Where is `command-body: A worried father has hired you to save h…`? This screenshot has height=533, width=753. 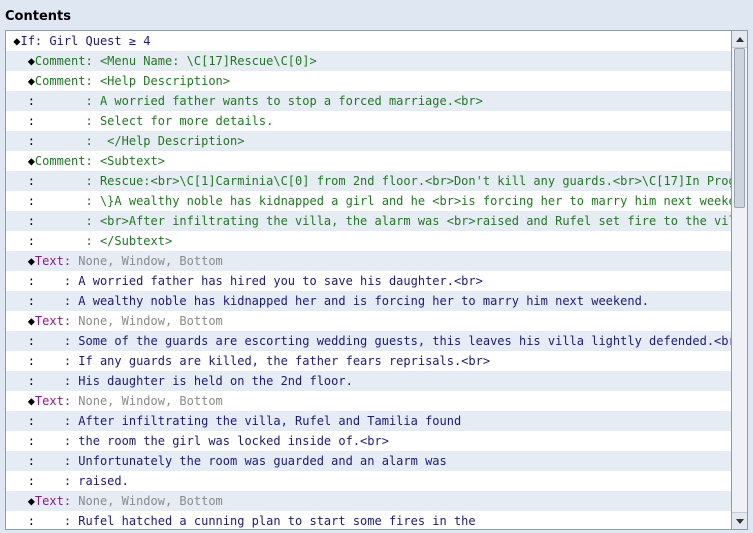 command-body: A worried father has hired you to save h… is located at coordinates (280, 281).